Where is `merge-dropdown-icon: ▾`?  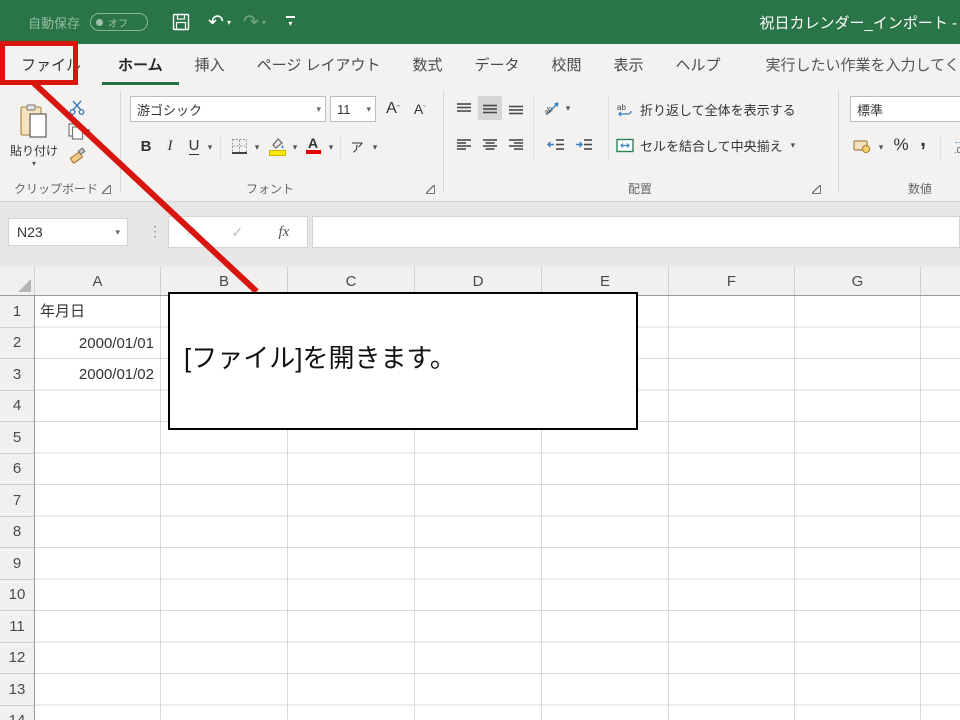
merge-dropdown-icon: ▾ is located at coordinates (793, 145).